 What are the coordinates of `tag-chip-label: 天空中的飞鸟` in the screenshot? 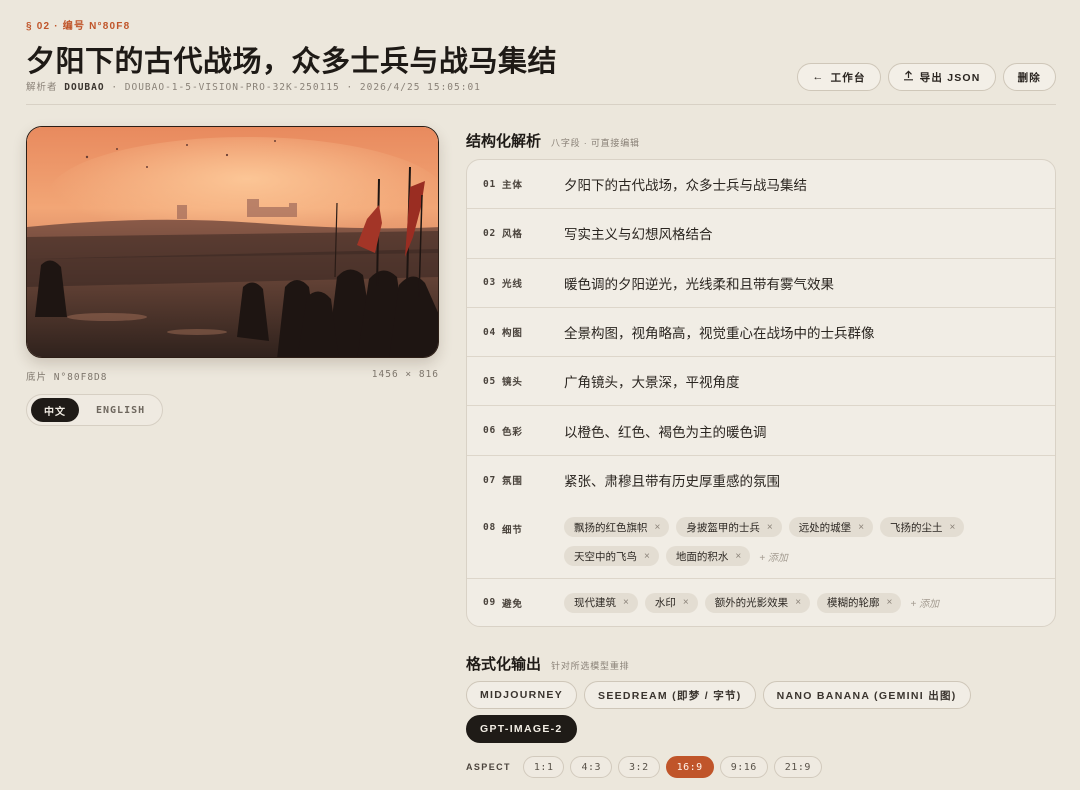 It's located at (605, 556).